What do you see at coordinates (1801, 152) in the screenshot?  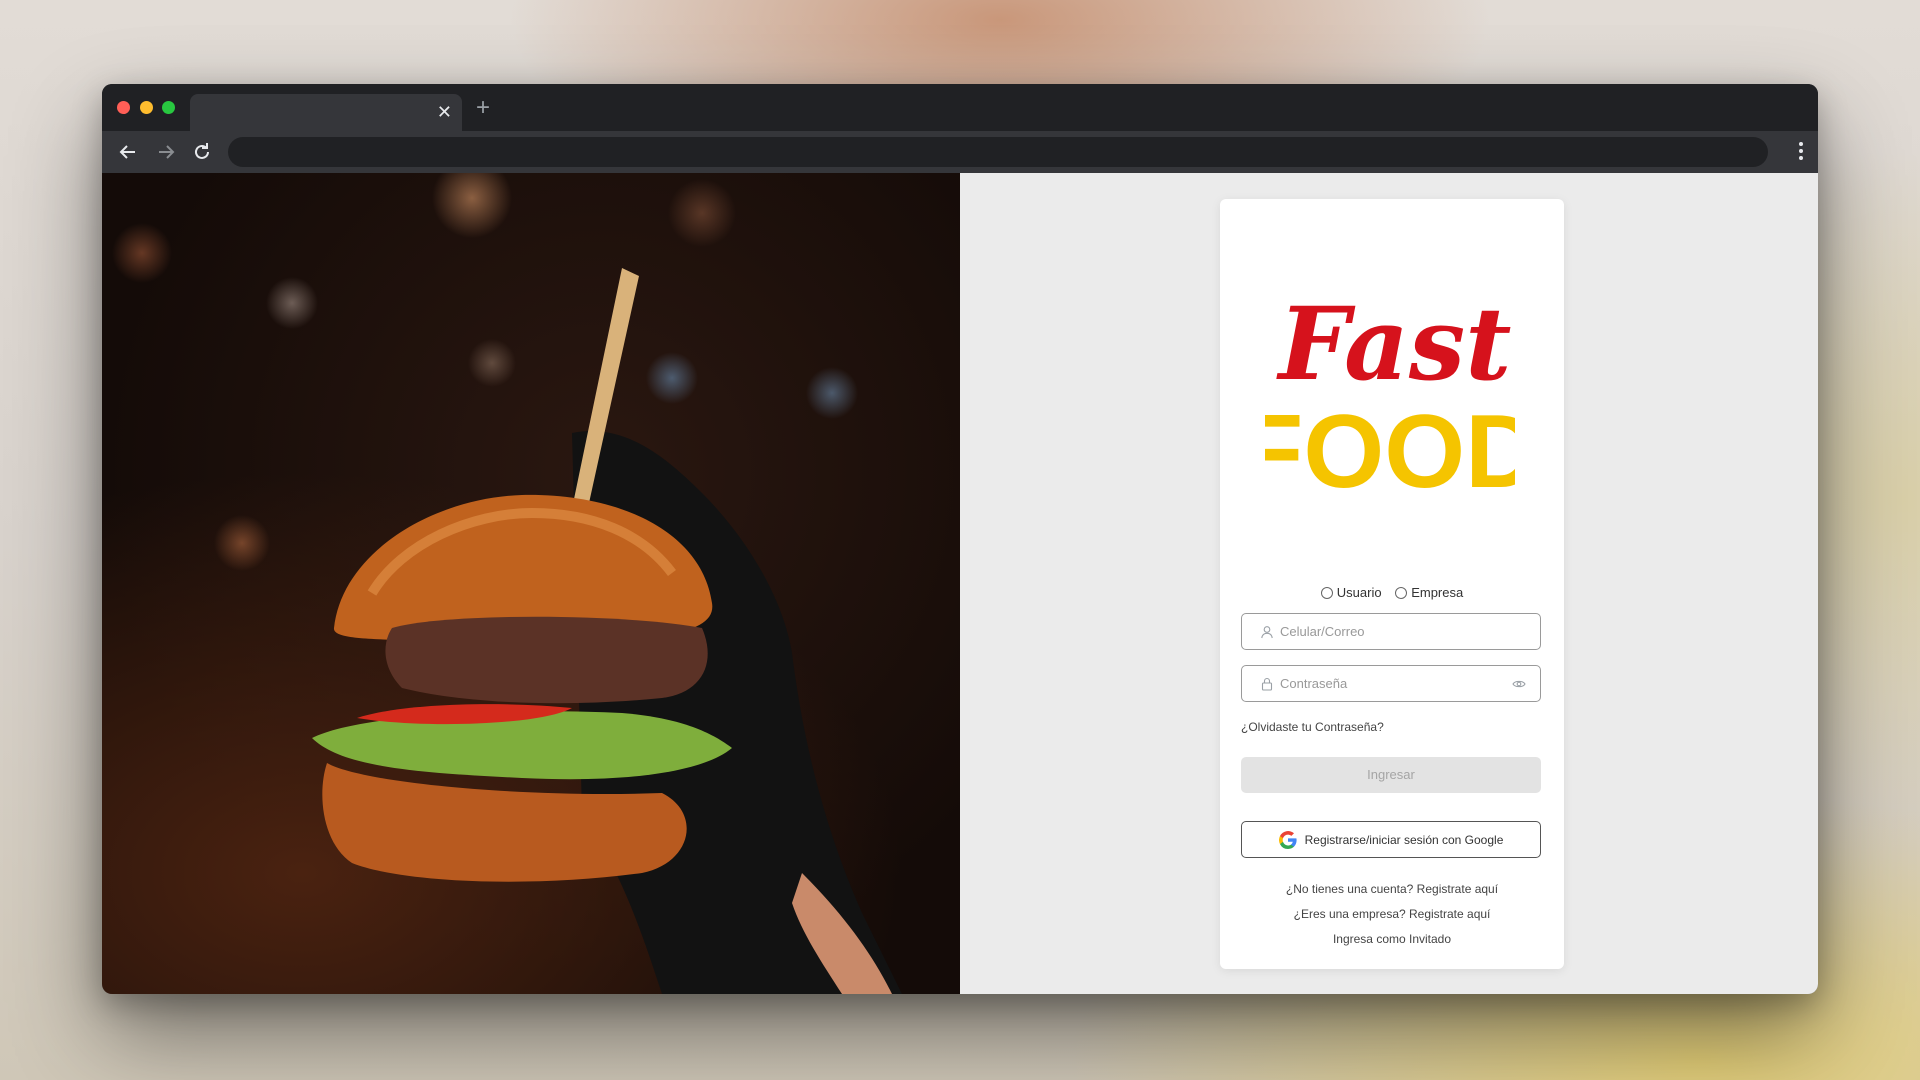 I see `more-menu-icon` at bounding box center [1801, 152].